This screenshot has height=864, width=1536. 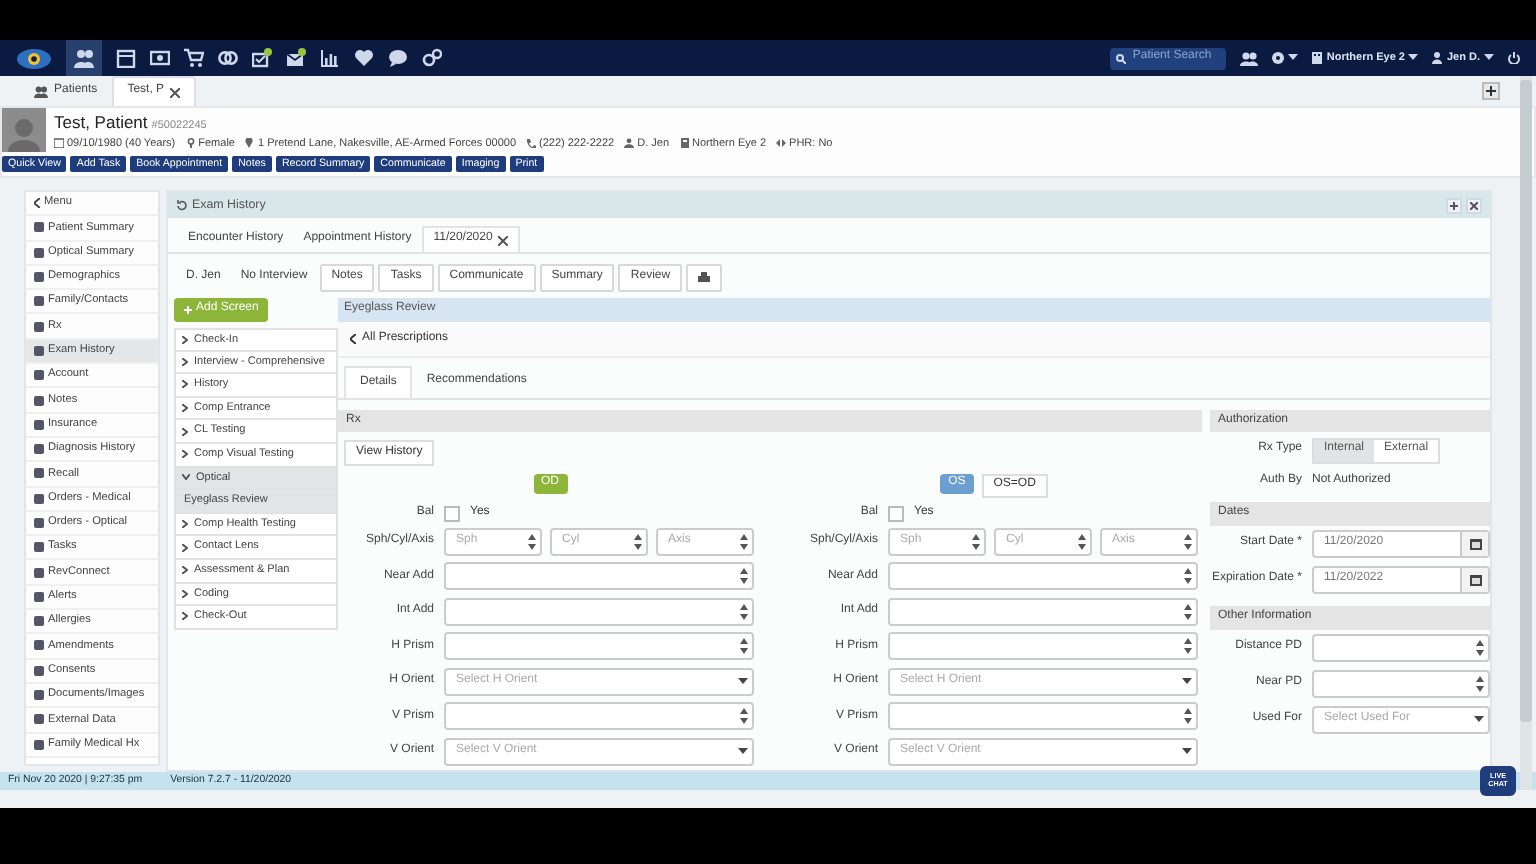 I want to click on history-icon, so click(x=182, y=205).